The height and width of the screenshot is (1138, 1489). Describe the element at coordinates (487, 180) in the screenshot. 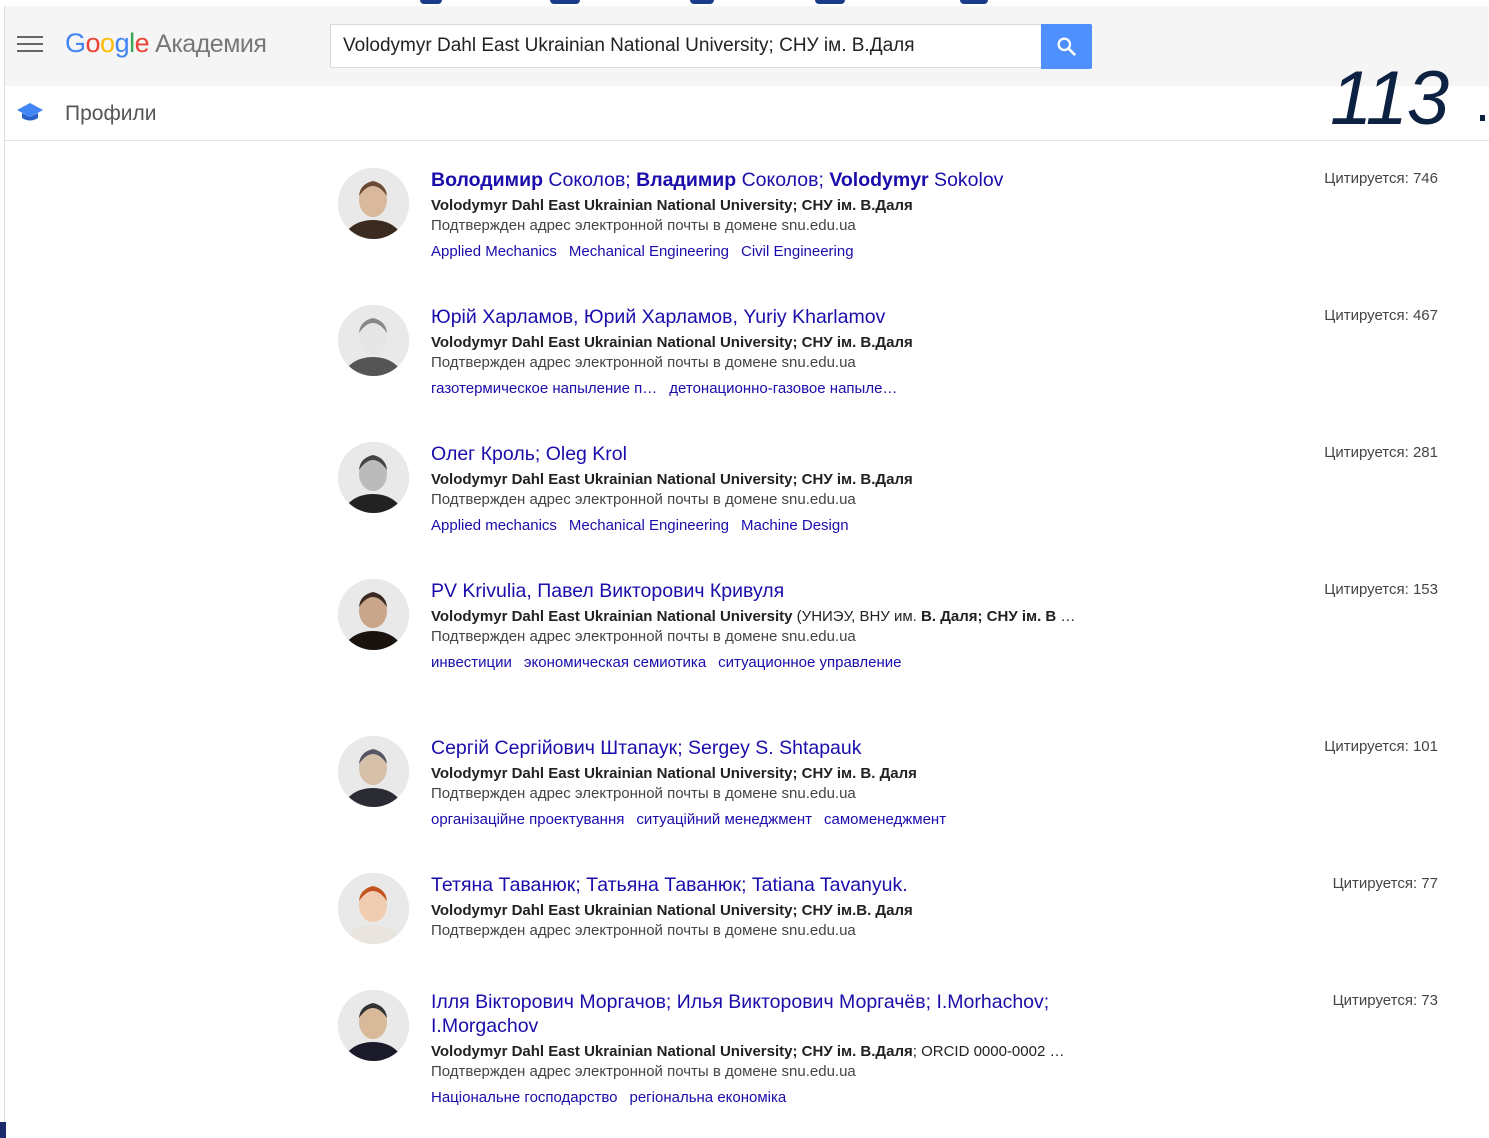

I see `text-part: Володимир` at that location.